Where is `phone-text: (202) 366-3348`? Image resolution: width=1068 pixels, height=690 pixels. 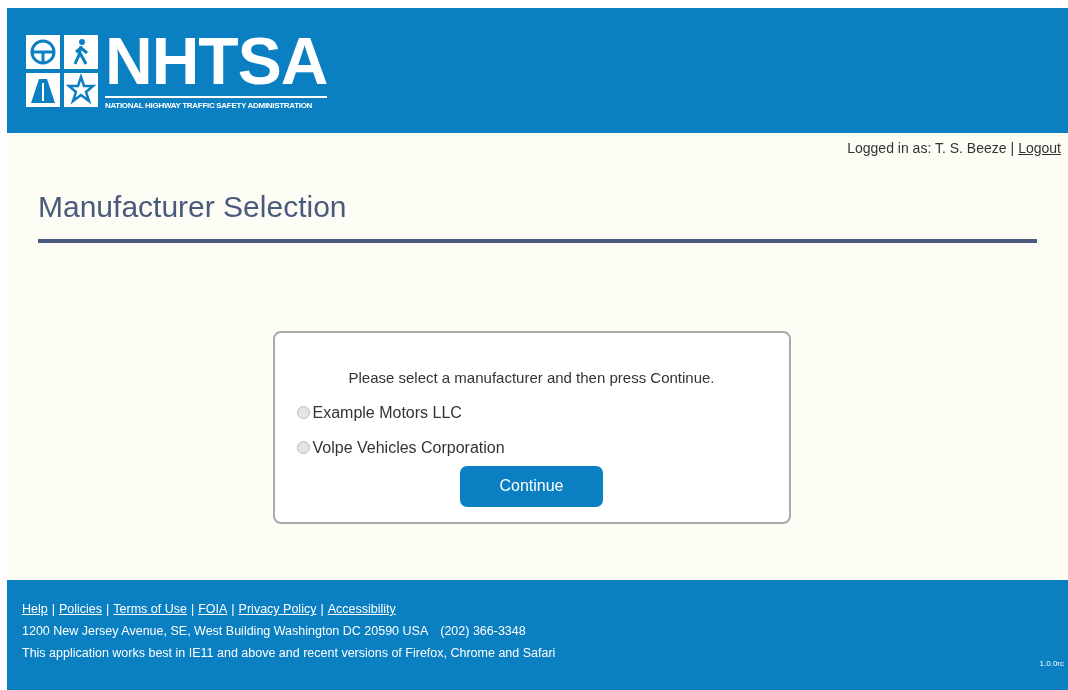
phone-text: (202) 366-3348 is located at coordinates (483, 631).